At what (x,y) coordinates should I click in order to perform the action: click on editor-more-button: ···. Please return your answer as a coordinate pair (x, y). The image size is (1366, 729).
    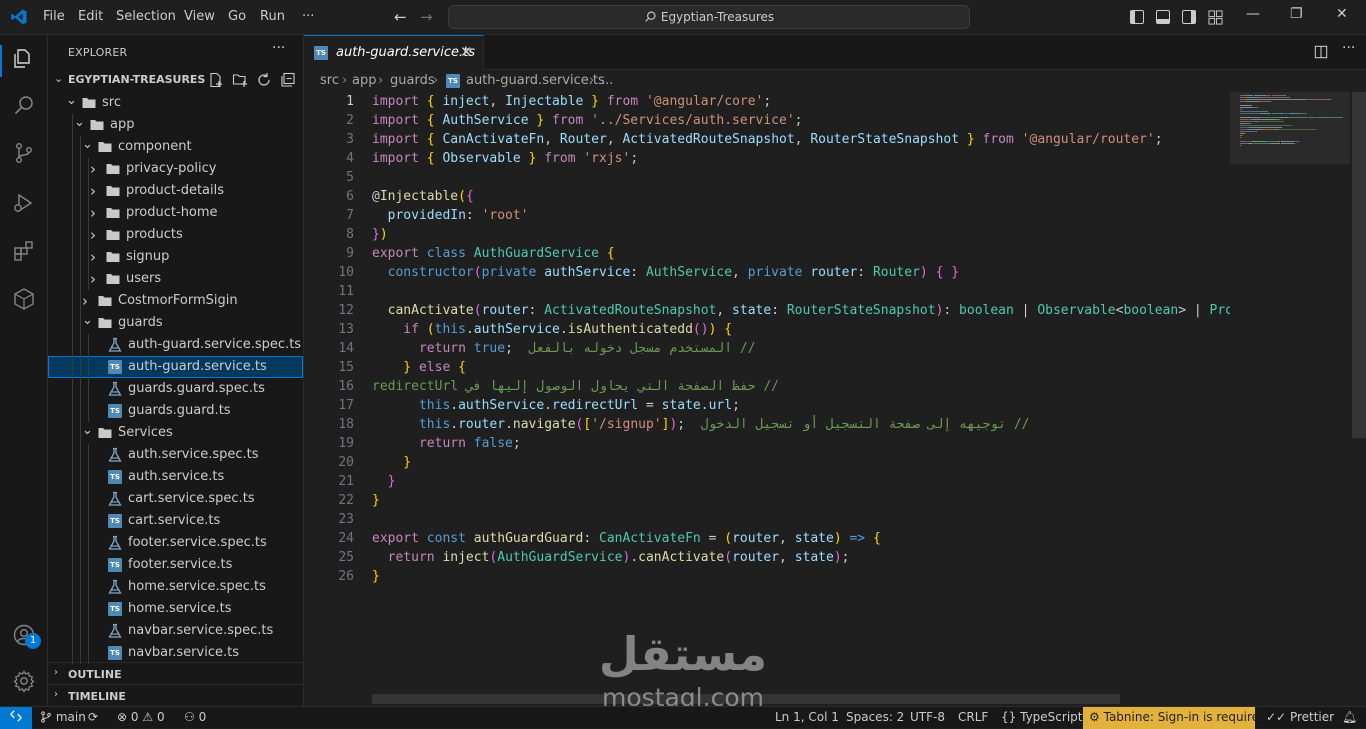
    Looking at the image, I should click on (1348, 48).